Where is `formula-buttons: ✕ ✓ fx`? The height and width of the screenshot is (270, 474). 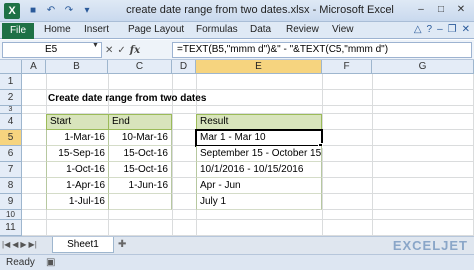 formula-buttons: ✕ ✓ fx is located at coordinates (130, 50).